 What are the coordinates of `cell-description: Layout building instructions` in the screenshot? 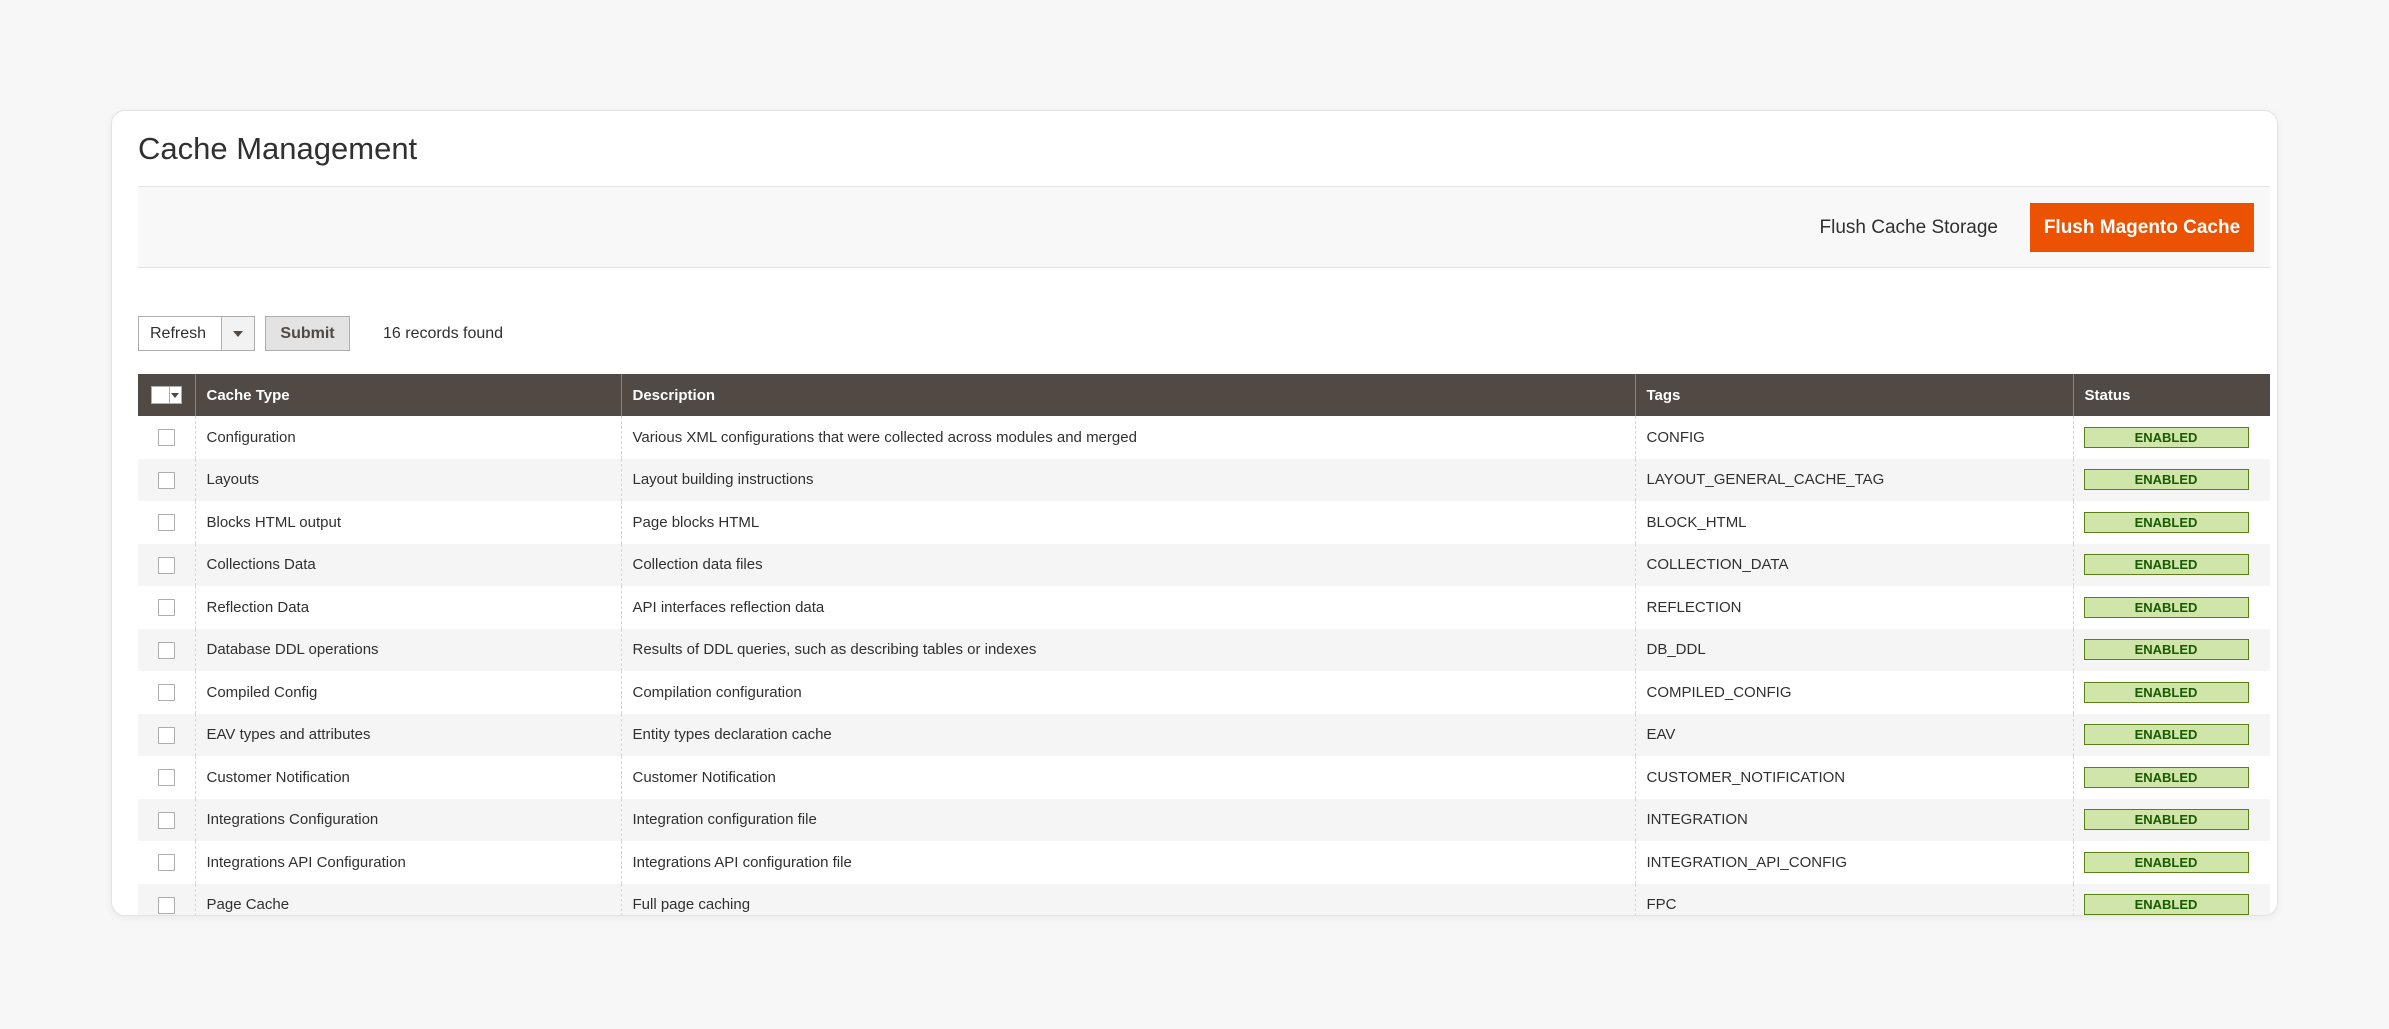 It's located at (1127, 479).